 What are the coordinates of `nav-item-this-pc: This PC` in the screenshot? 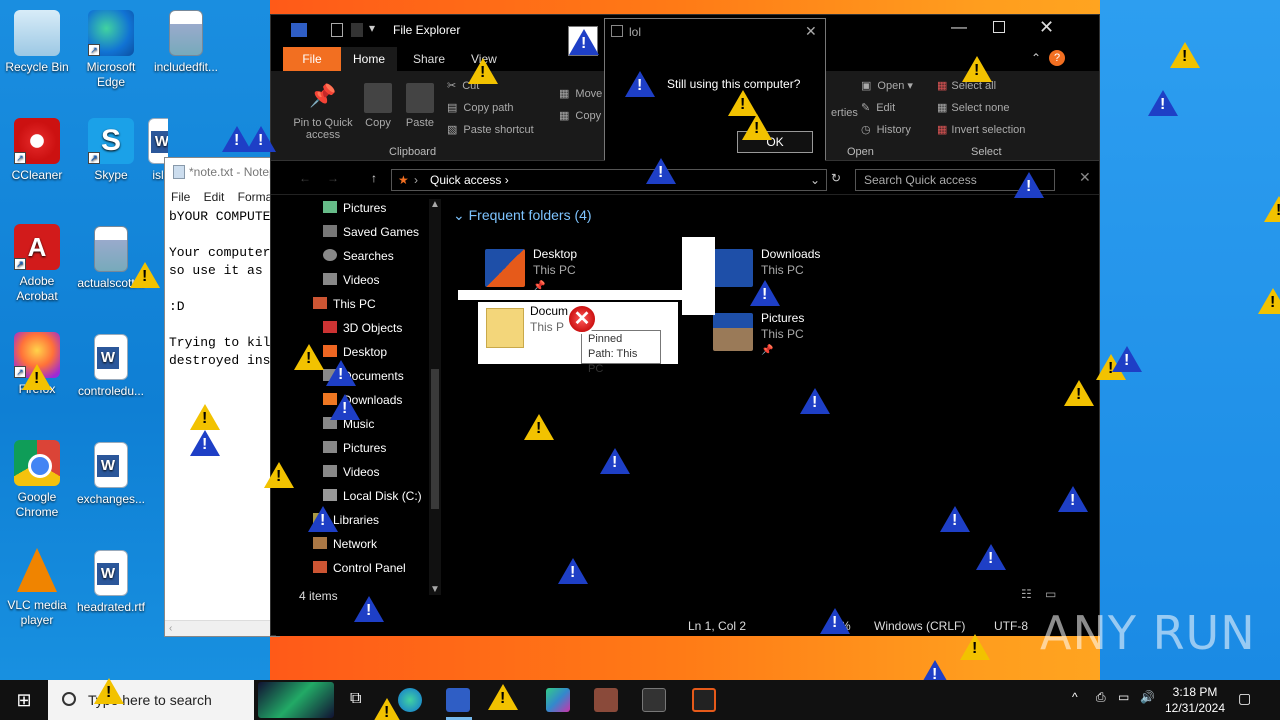 It's located at (344, 304).